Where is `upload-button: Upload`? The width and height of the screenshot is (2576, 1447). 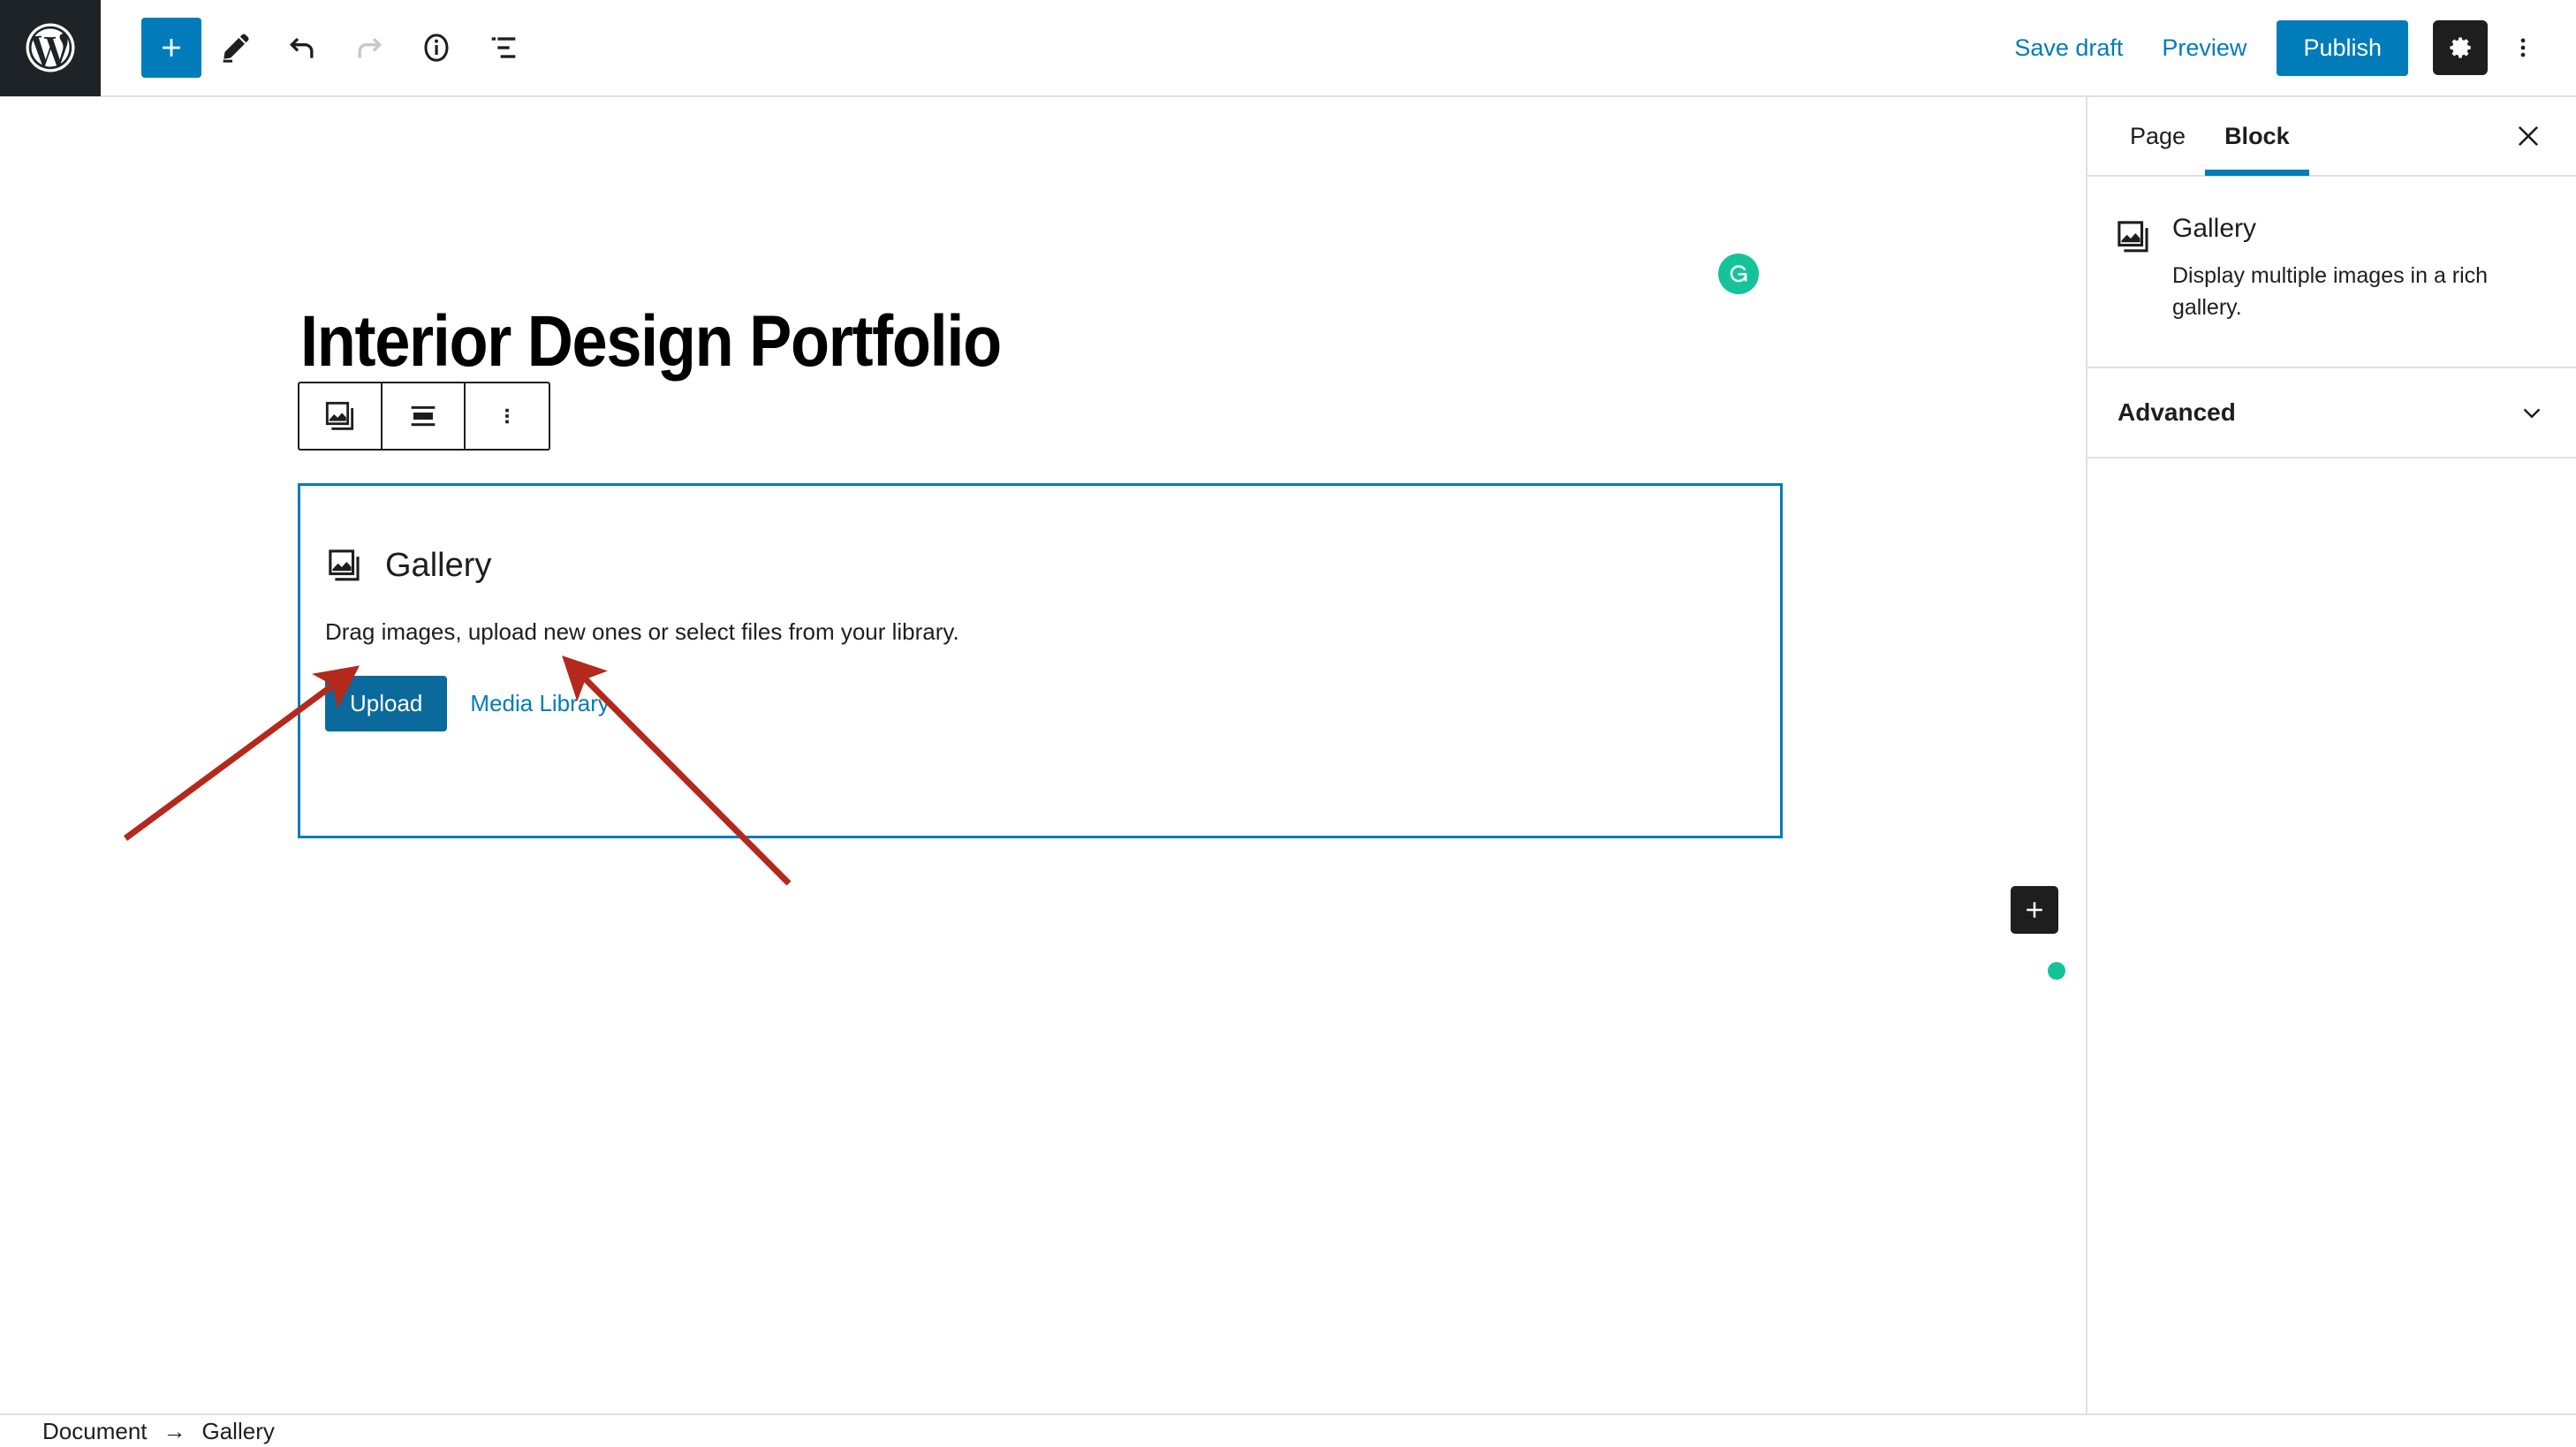 upload-button: Upload is located at coordinates (387, 703).